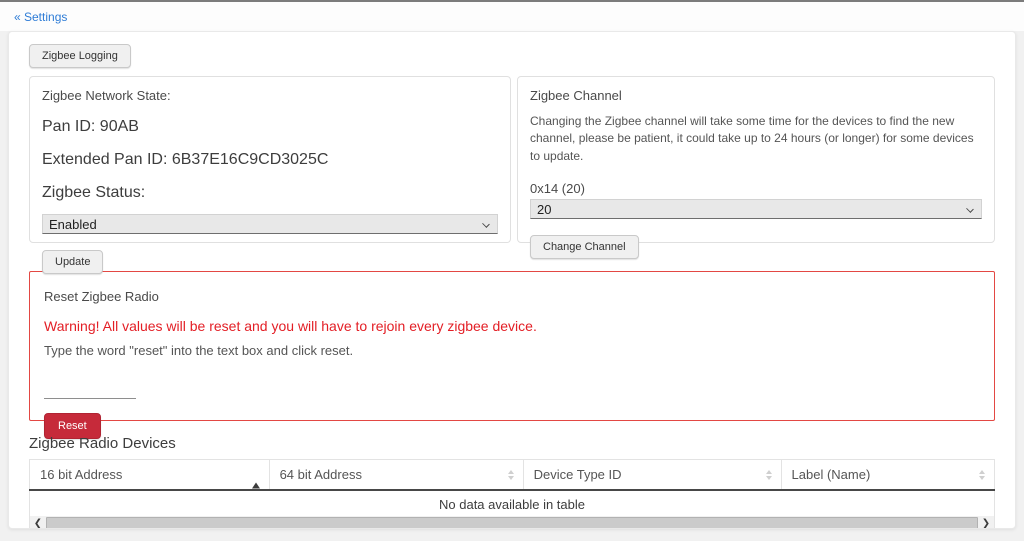  What do you see at coordinates (887, 474) in the screenshot?
I see `column-header-label-name: Label (Name)` at bounding box center [887, 474].